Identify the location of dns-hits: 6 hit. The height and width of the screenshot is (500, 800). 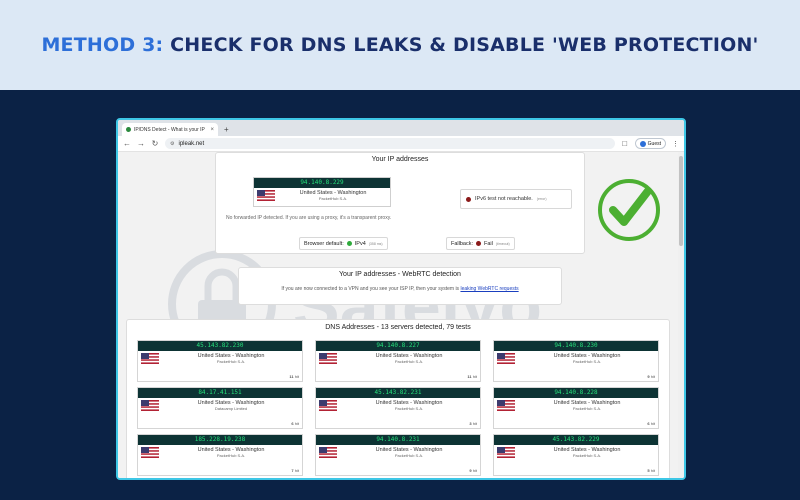
(651, 423).